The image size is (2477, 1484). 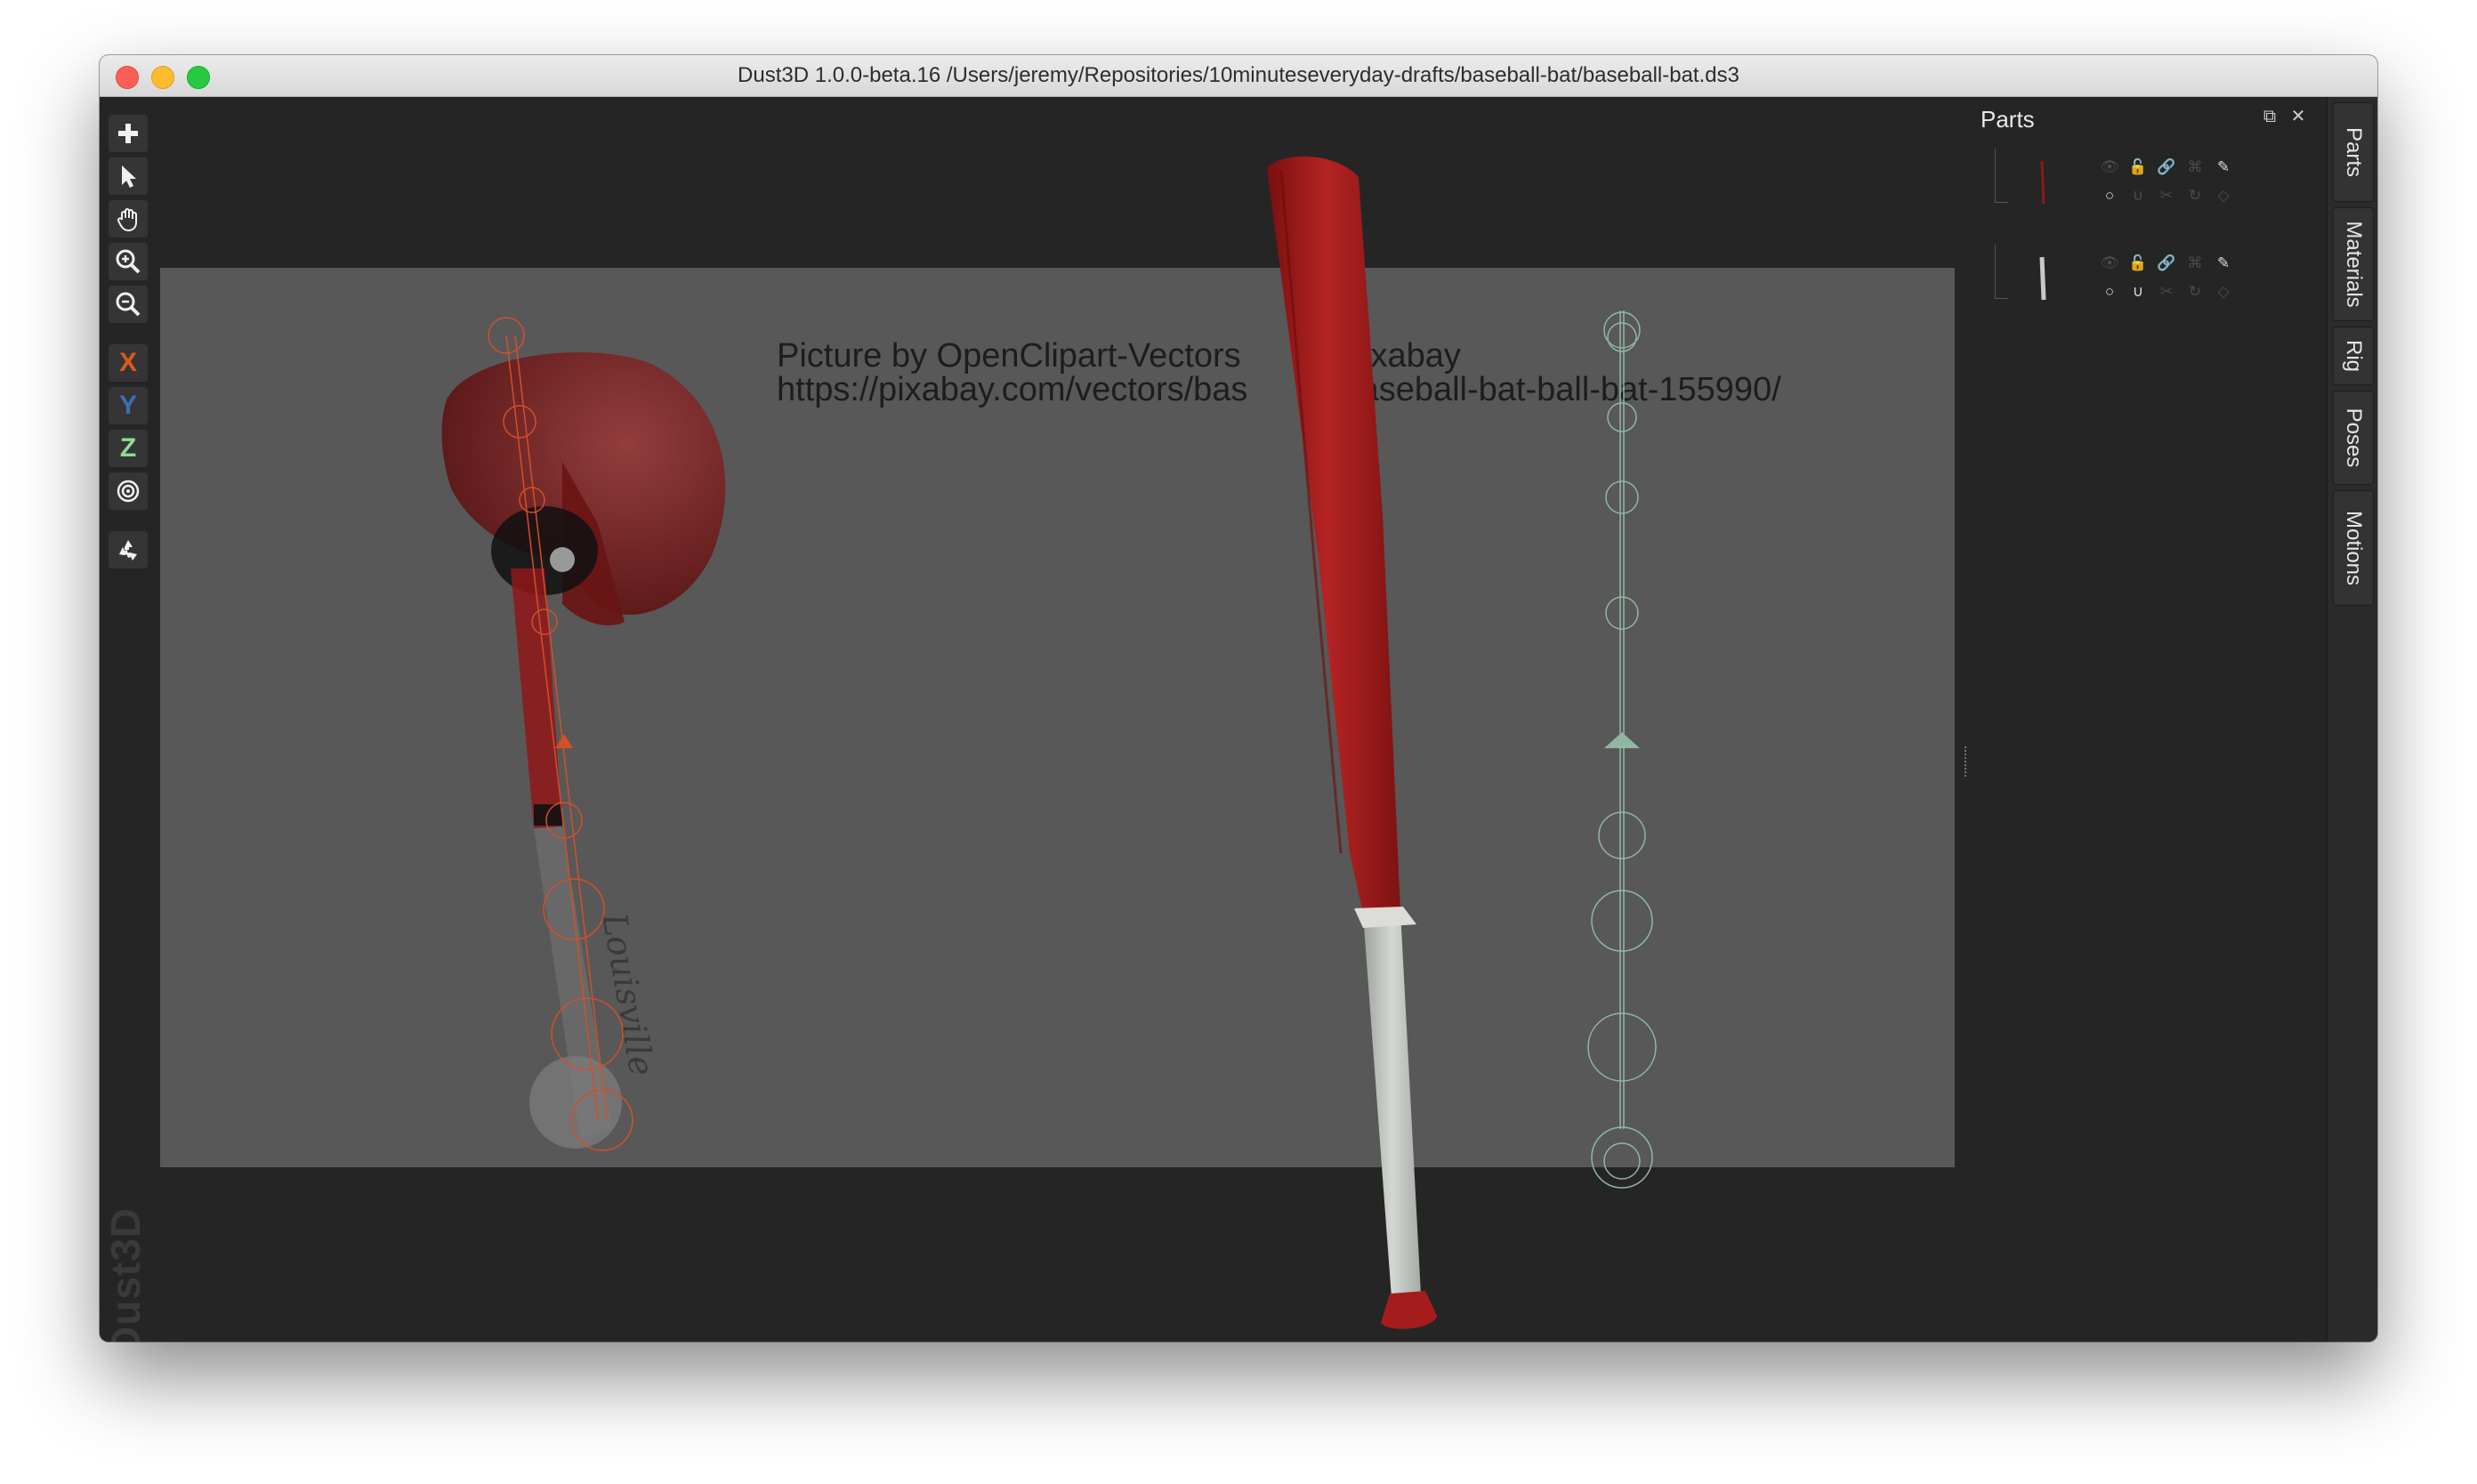 I want to click on select-button, so click(x=128, y=176).